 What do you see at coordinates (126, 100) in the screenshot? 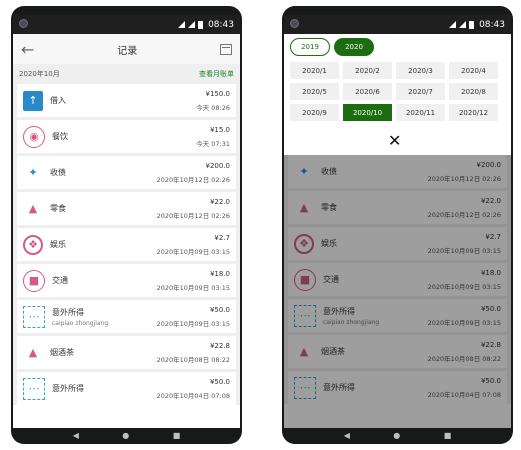
I see `list-item: ↑ 借入 ¥150.0 今天 08:26` at bounding box center [126, 100].